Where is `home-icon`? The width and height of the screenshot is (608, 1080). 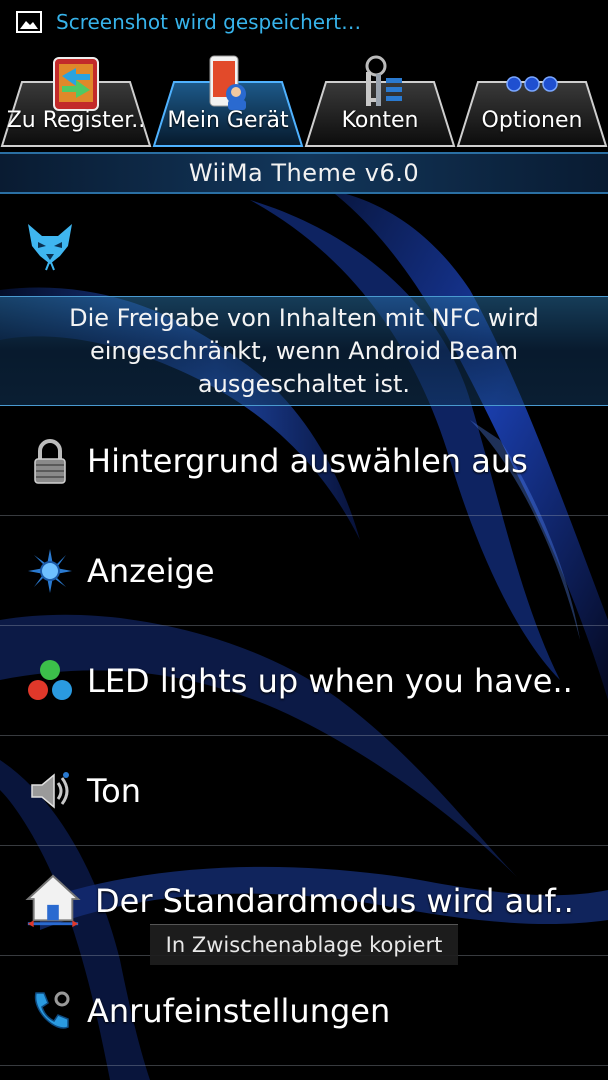
home-icon is located at coordinates (53, 900).